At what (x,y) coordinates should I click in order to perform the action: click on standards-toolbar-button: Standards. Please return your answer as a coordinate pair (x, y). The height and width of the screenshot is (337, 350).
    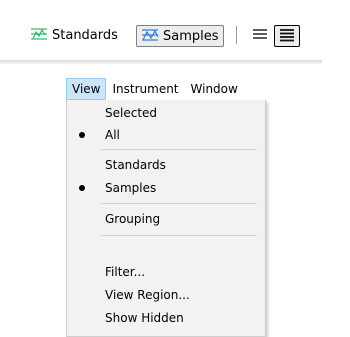
    Looking at the image, I should click on (74, 35).